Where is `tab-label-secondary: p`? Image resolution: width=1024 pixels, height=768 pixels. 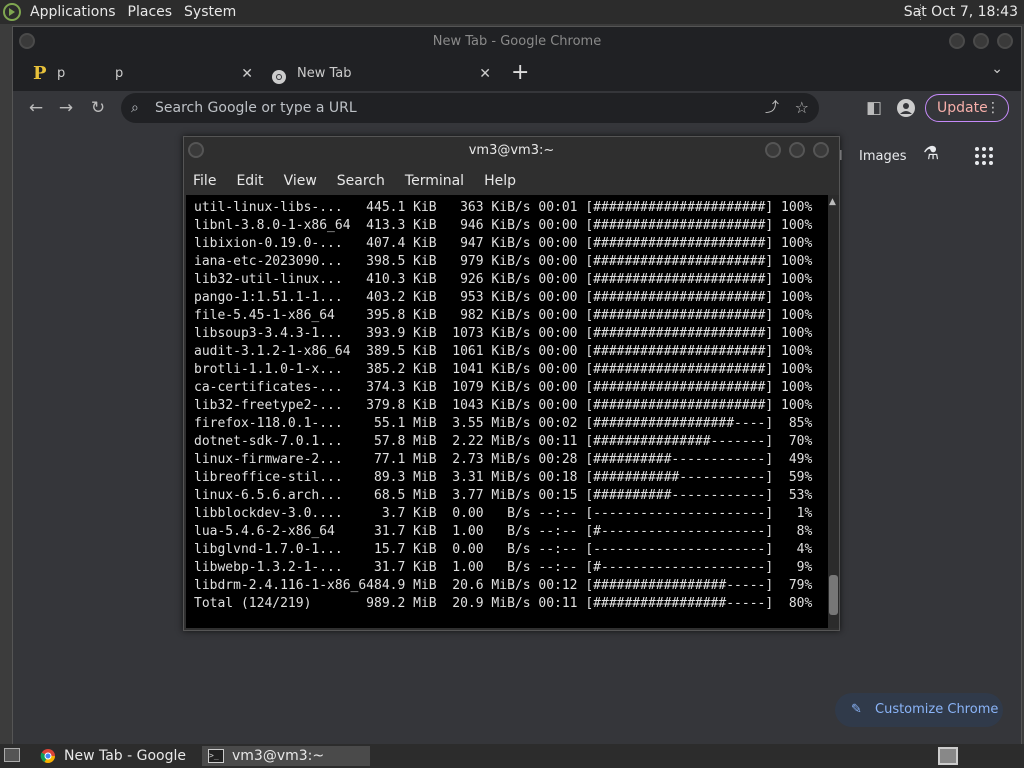 tab-label-secondary: p is located at coordinates (119, 73).